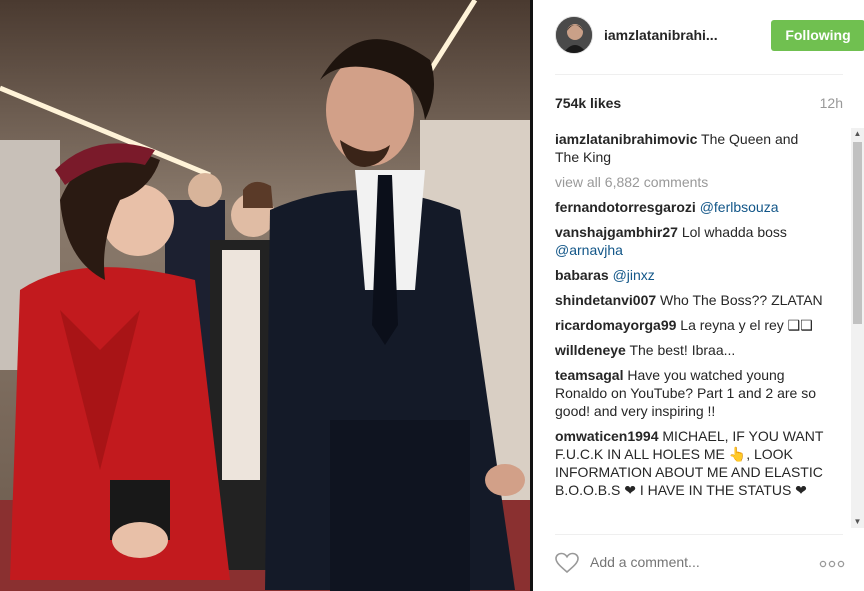 Image resolution: width=864 pixels, height=591 pixels. Describe the element at coordinates (732, 232) in the screenshot. I see `comment-text: Lol whadda boss` at that location.